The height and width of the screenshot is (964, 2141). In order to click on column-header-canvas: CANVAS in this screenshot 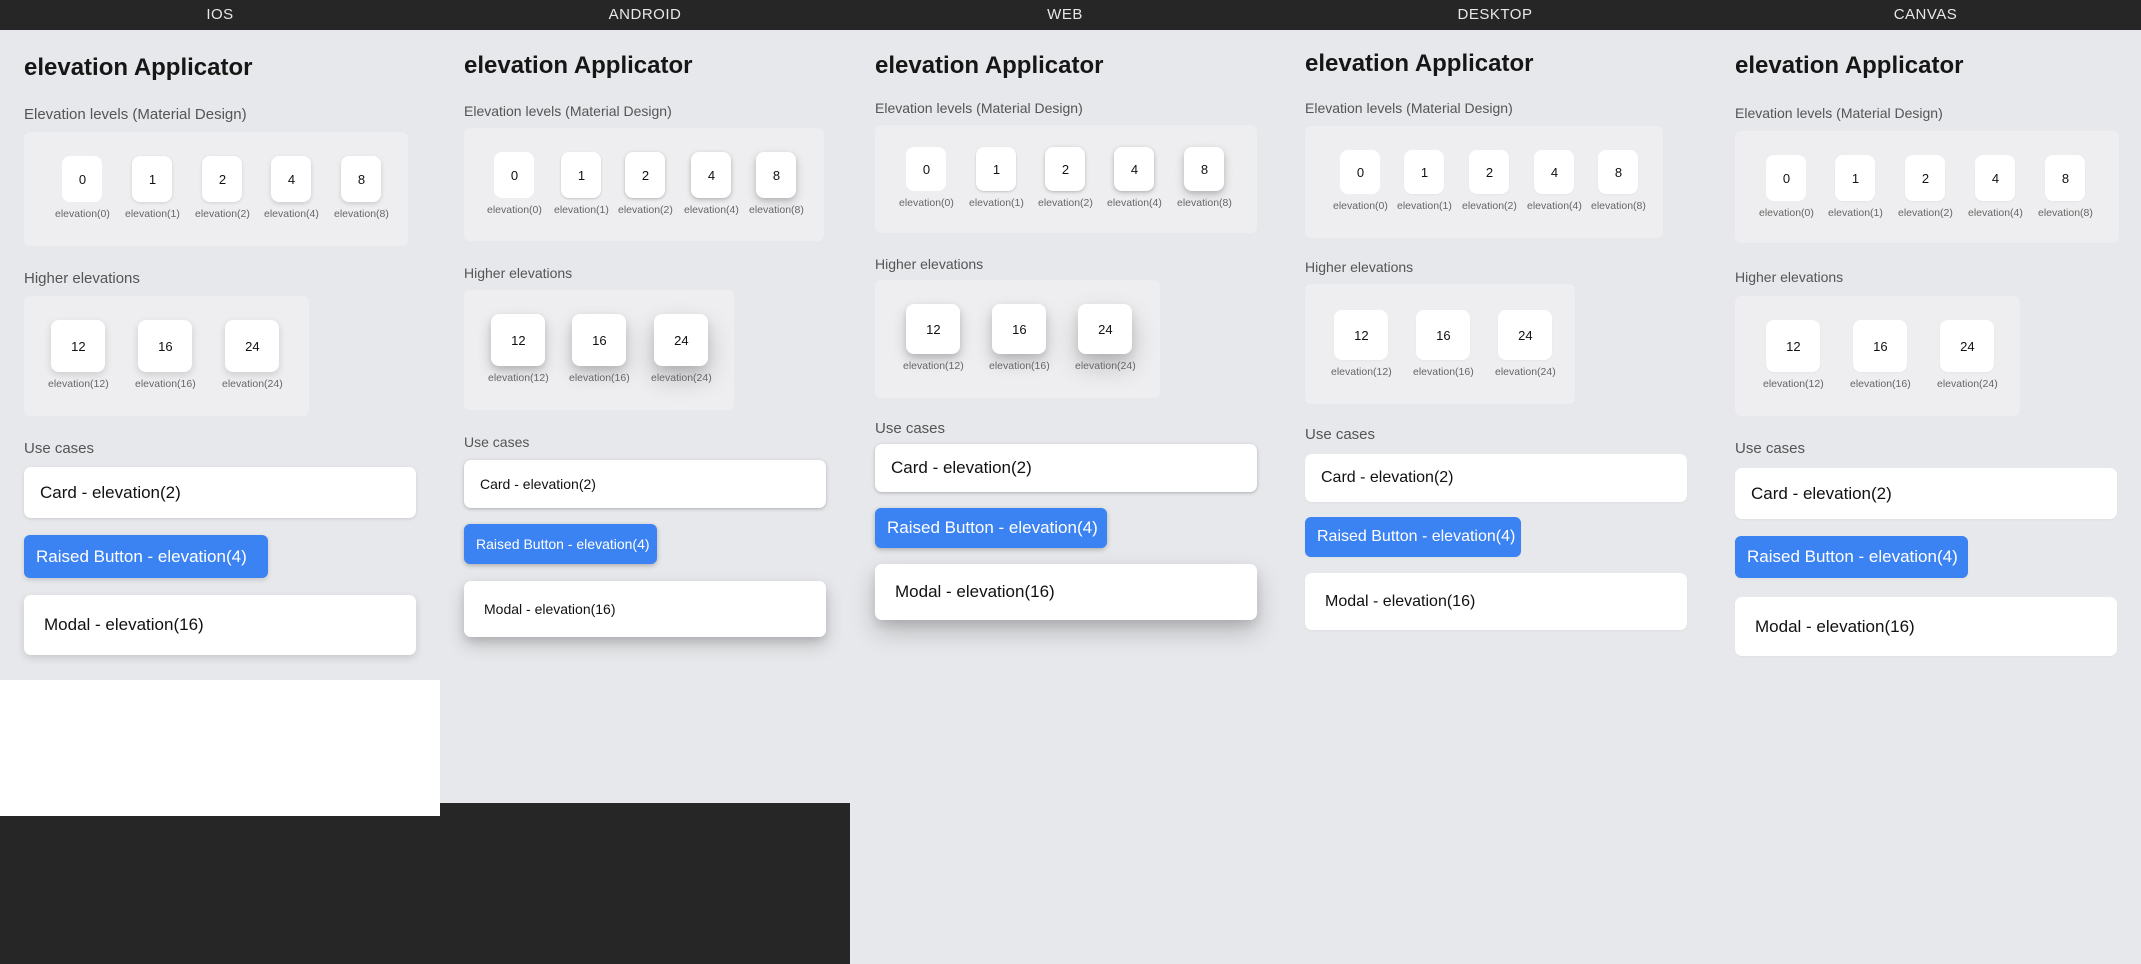, I will do `click(1925, 15)`.